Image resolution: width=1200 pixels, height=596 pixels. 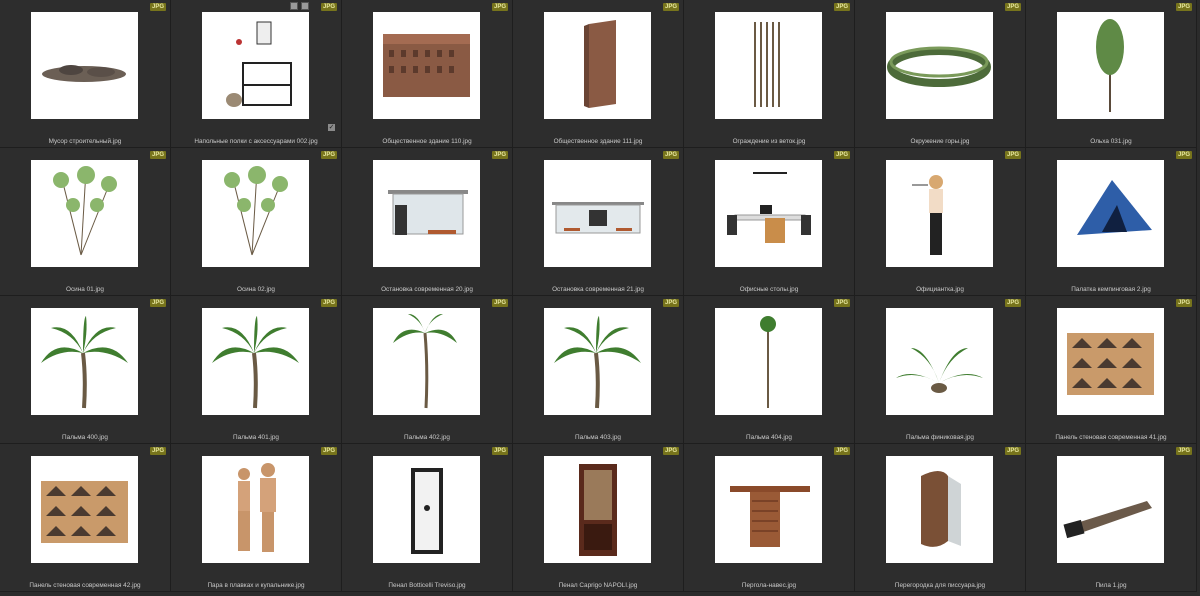 What do you see at coordinates (427, 74) in the screenshot?
I see `asset-tile: JPG Общественное здание 110.jpg` at bounding box center [427, 74].